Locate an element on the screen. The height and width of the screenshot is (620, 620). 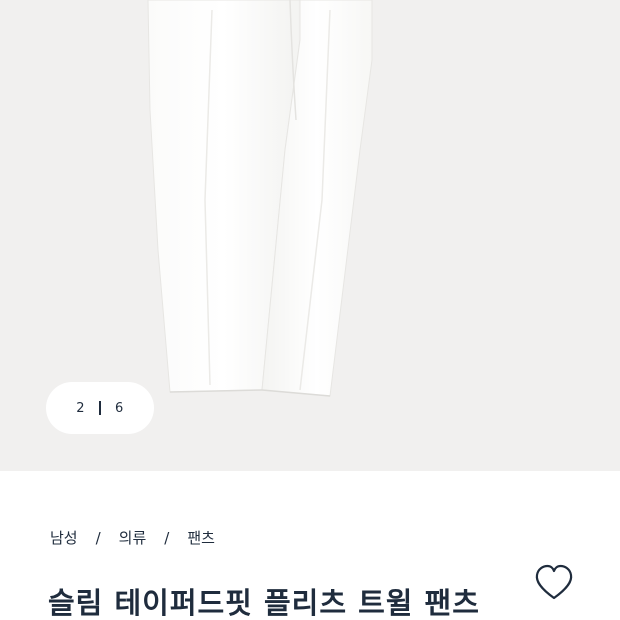
breadcrumb-item-clothing: 의류 is located at coordinates (133, 537).